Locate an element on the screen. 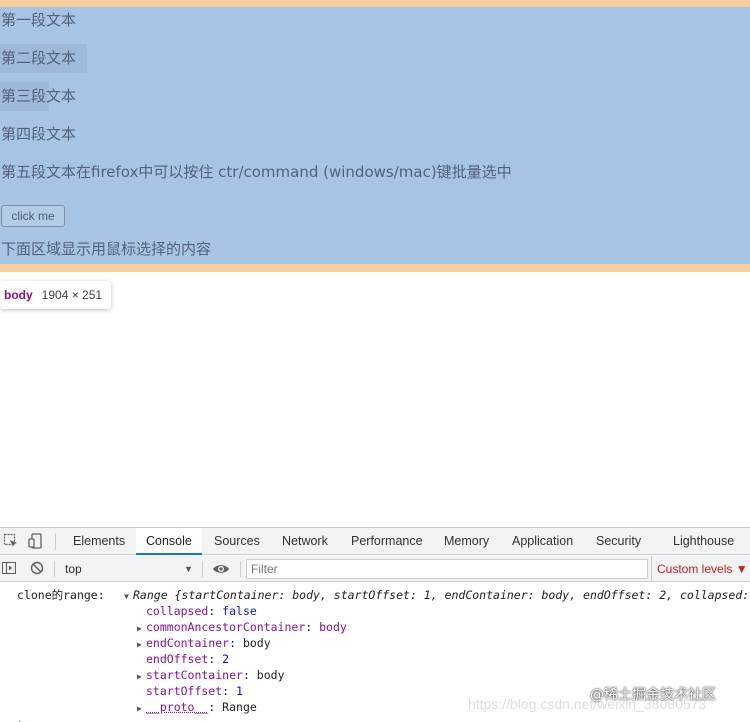 Image resolution: width=750 pixels, height=722 pixels. range-property-row: collapsed: false is located at coordinates (201, 611).